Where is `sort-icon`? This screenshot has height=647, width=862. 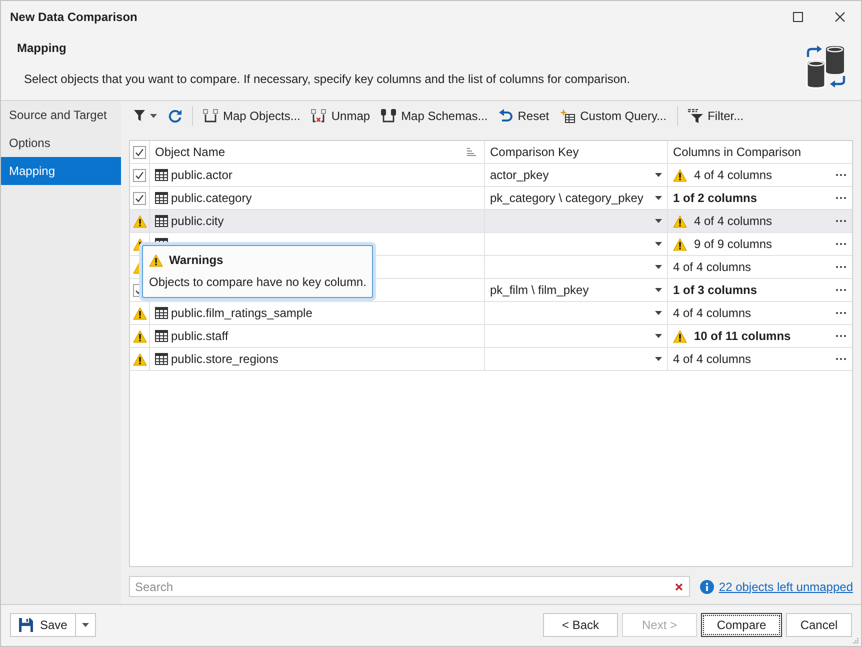 sort-icon is located at coordinates (471, 152).